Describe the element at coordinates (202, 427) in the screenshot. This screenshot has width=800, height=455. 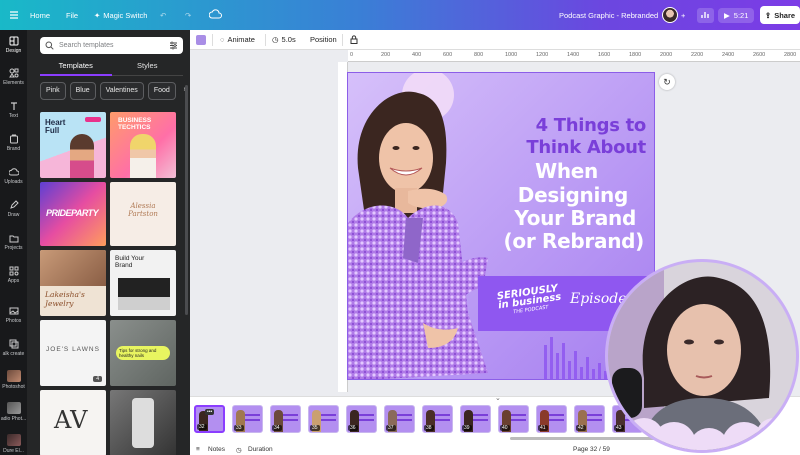
I see `page-number: 32` at that location.